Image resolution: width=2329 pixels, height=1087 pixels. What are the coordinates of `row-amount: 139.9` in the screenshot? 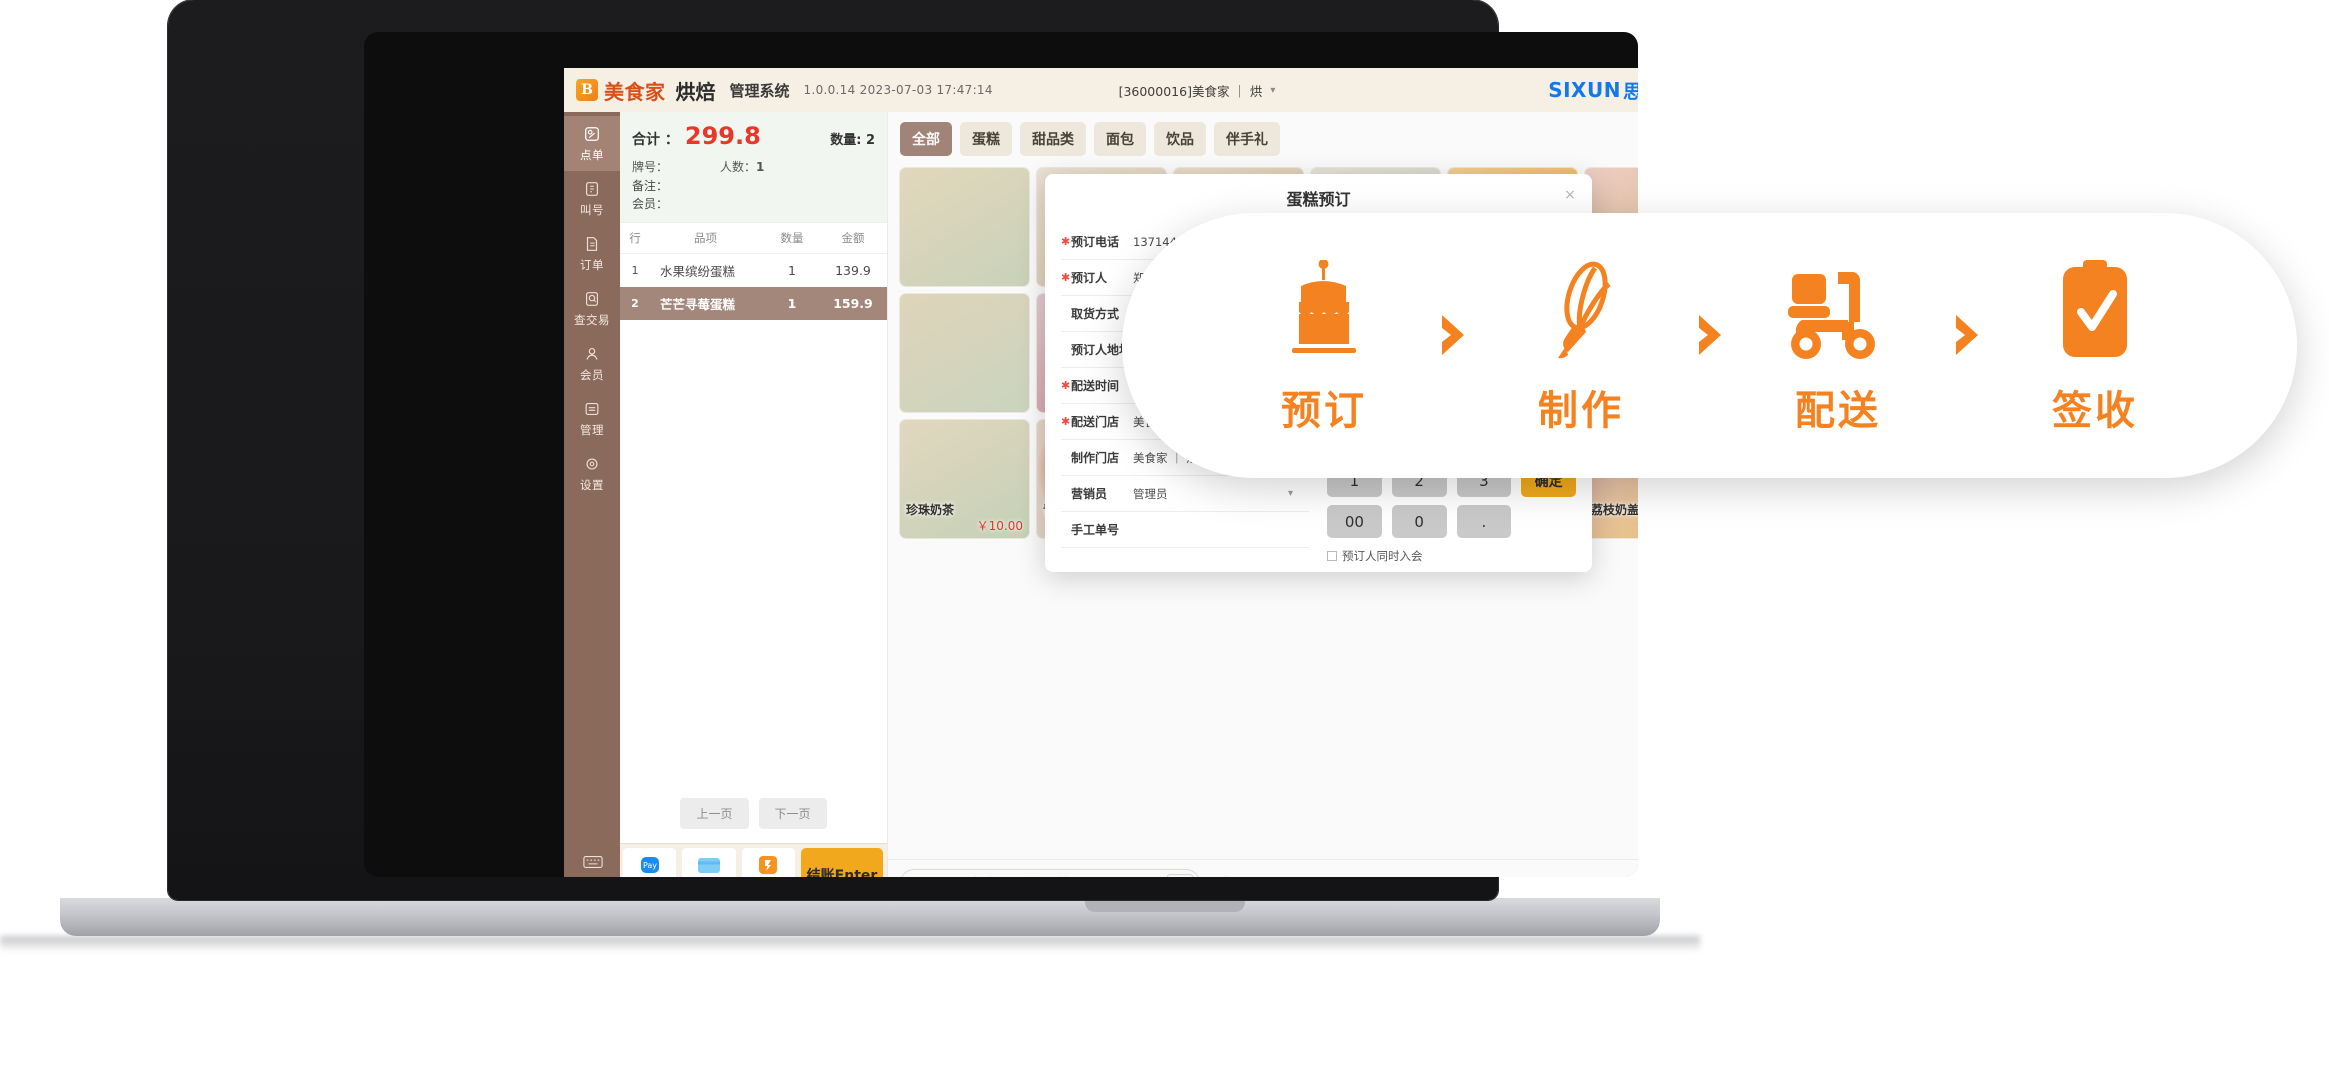 It's located at (853, 270).